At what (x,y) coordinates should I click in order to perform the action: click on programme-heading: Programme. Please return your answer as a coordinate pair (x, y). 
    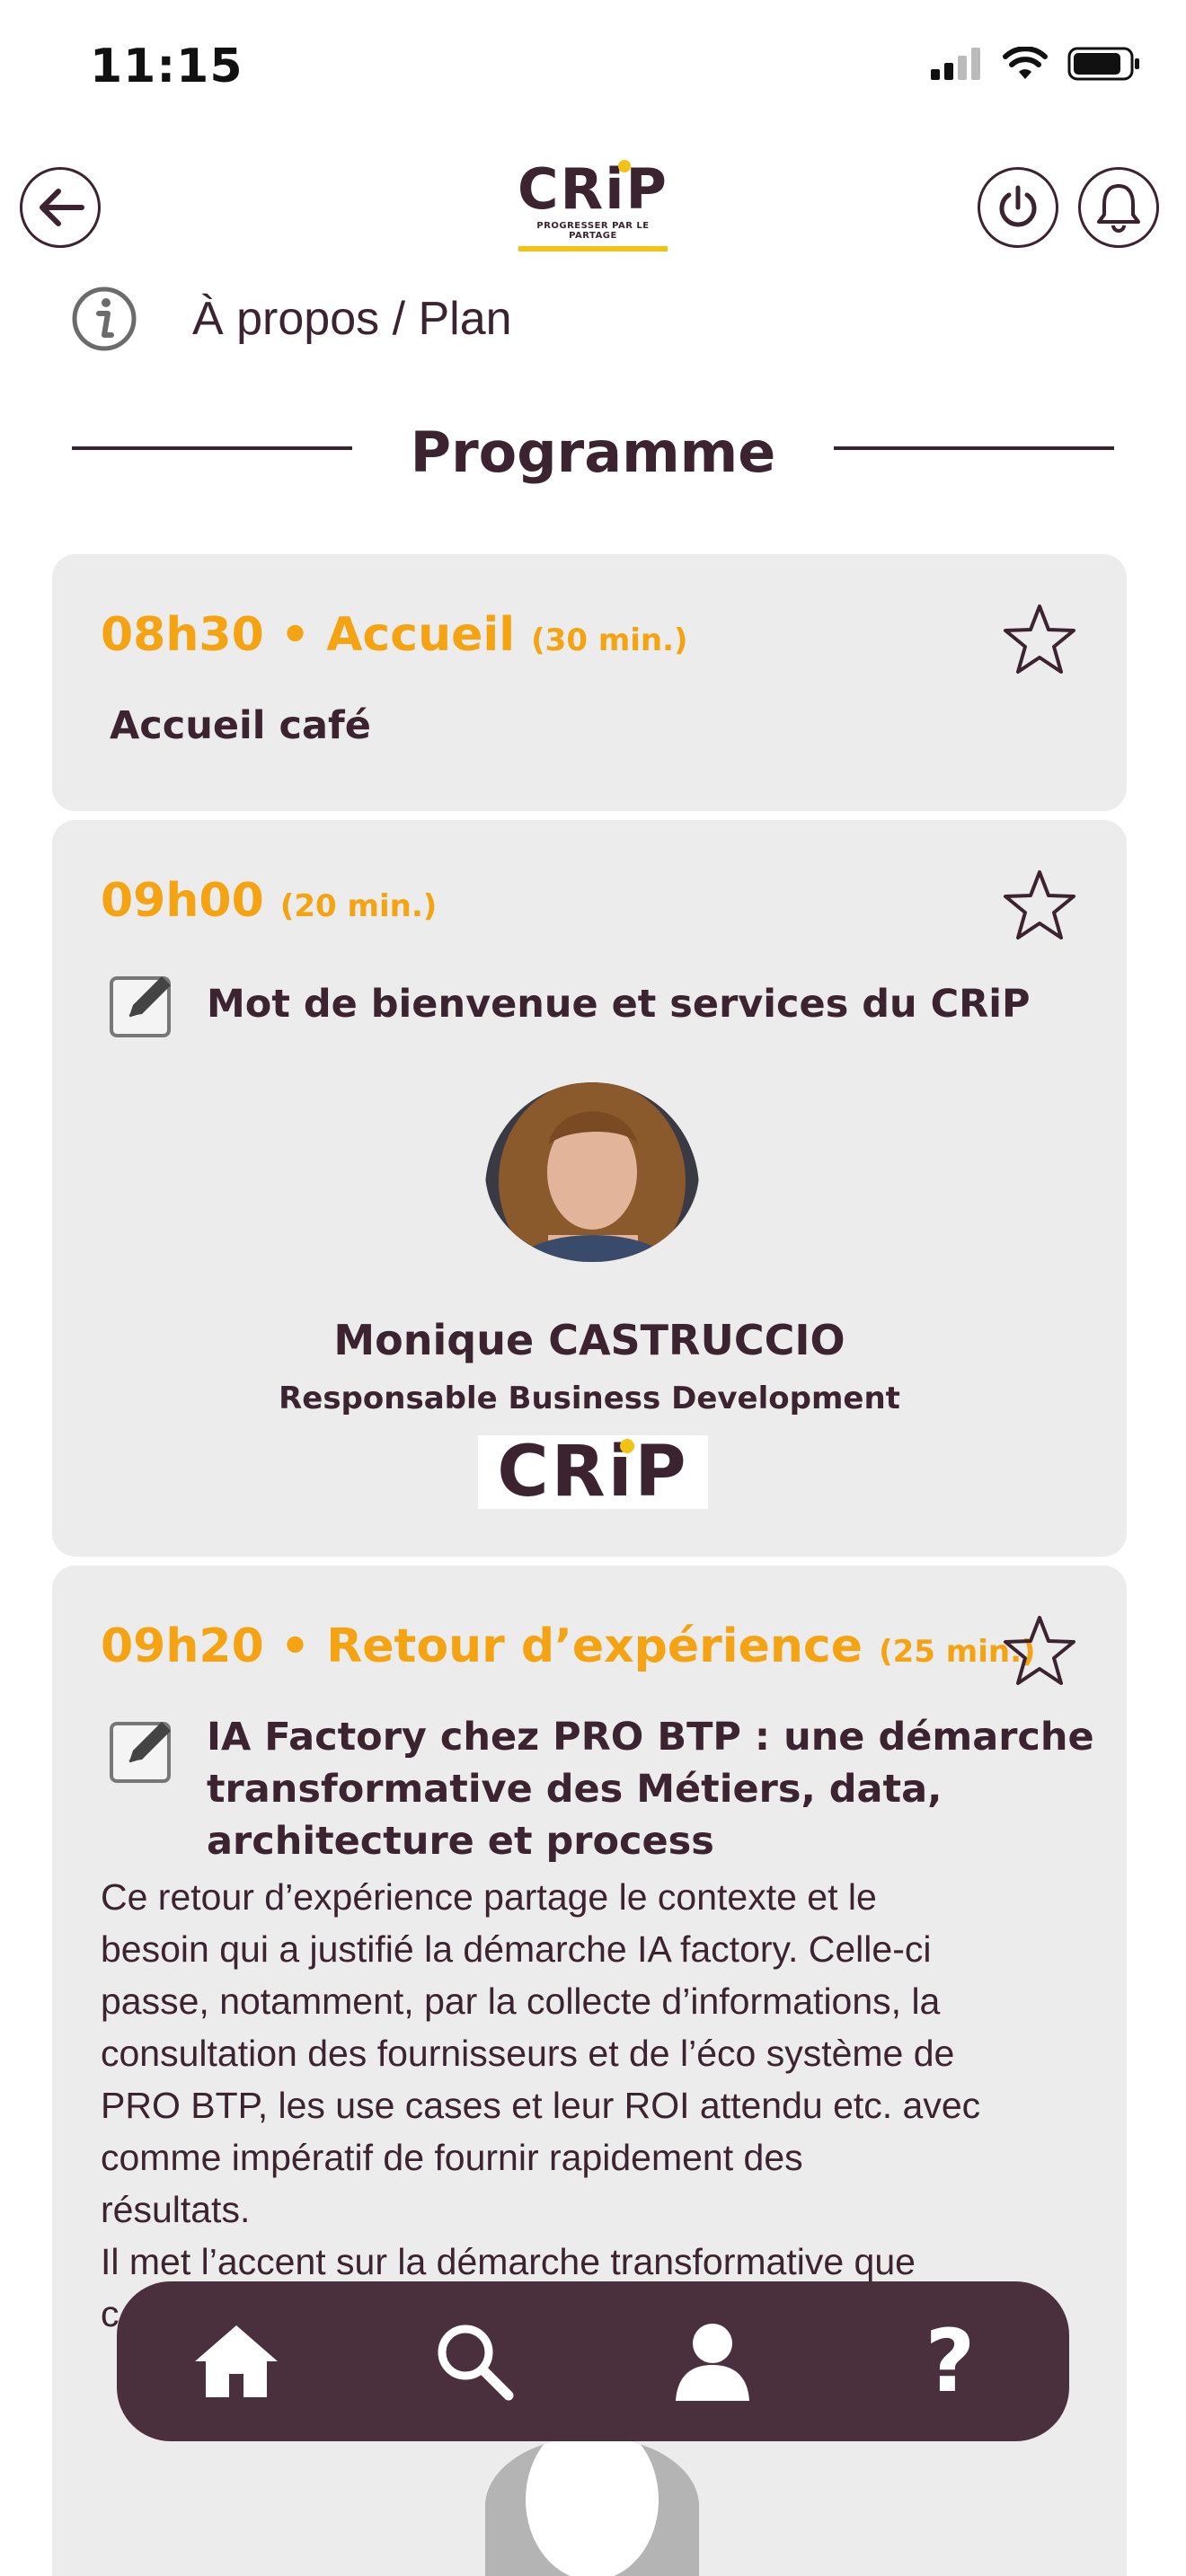
    Looking at the image, I should click on (593, 453).